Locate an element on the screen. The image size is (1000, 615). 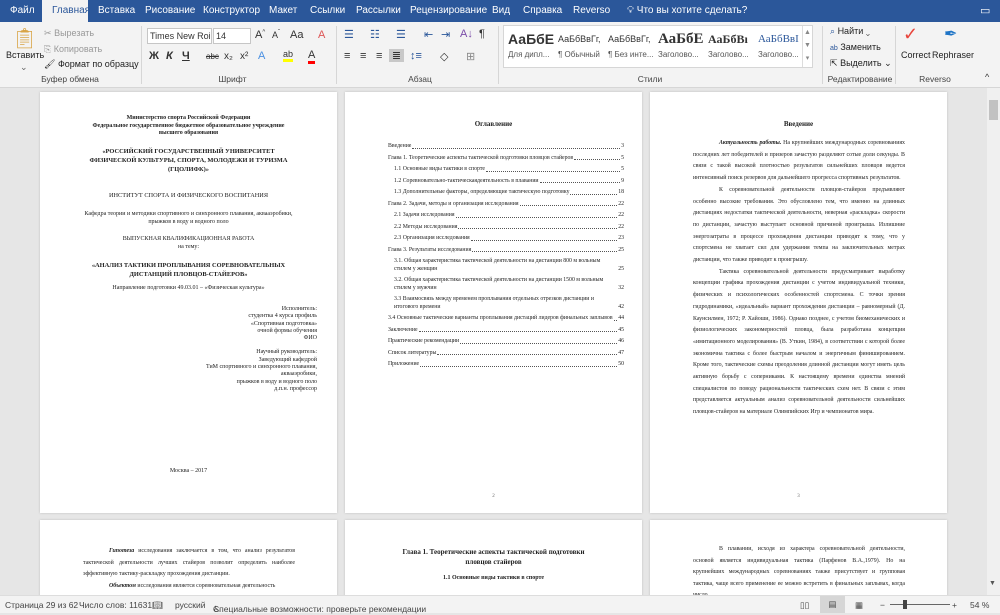
zoom-out-button: − is located at coordinates (882, 605).